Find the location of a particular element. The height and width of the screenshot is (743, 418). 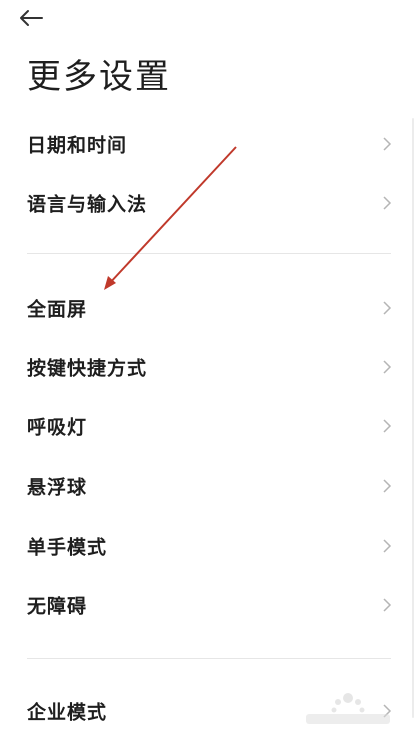

setting-item-label: 悬浮球 is located at coordinates (57, 487).